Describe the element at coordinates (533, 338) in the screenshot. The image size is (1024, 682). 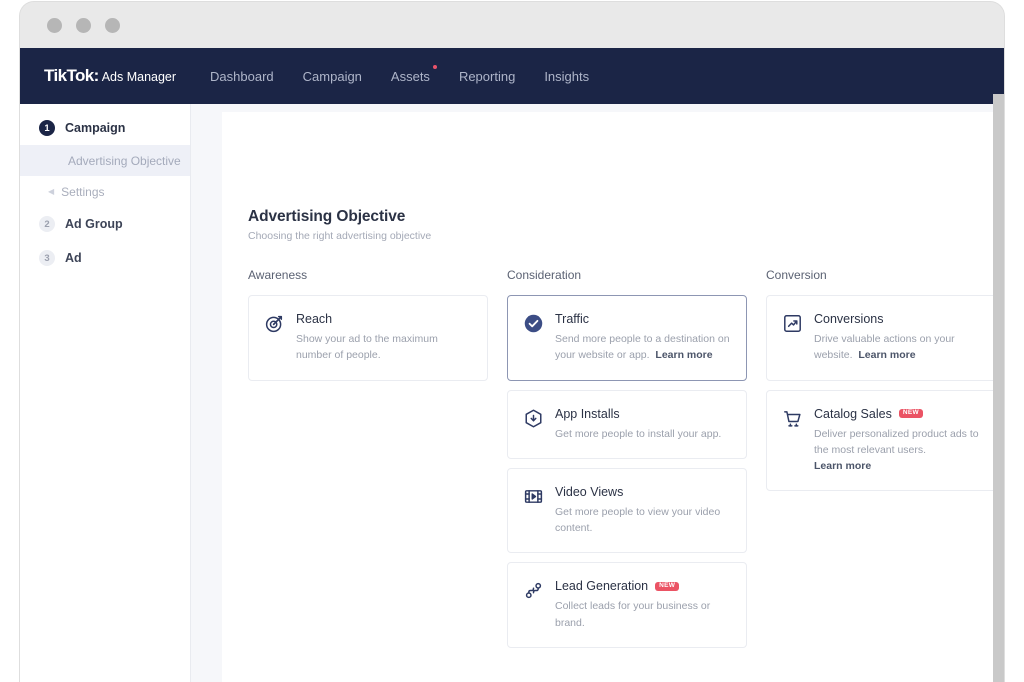
I see `check-circle-icon` at that location.